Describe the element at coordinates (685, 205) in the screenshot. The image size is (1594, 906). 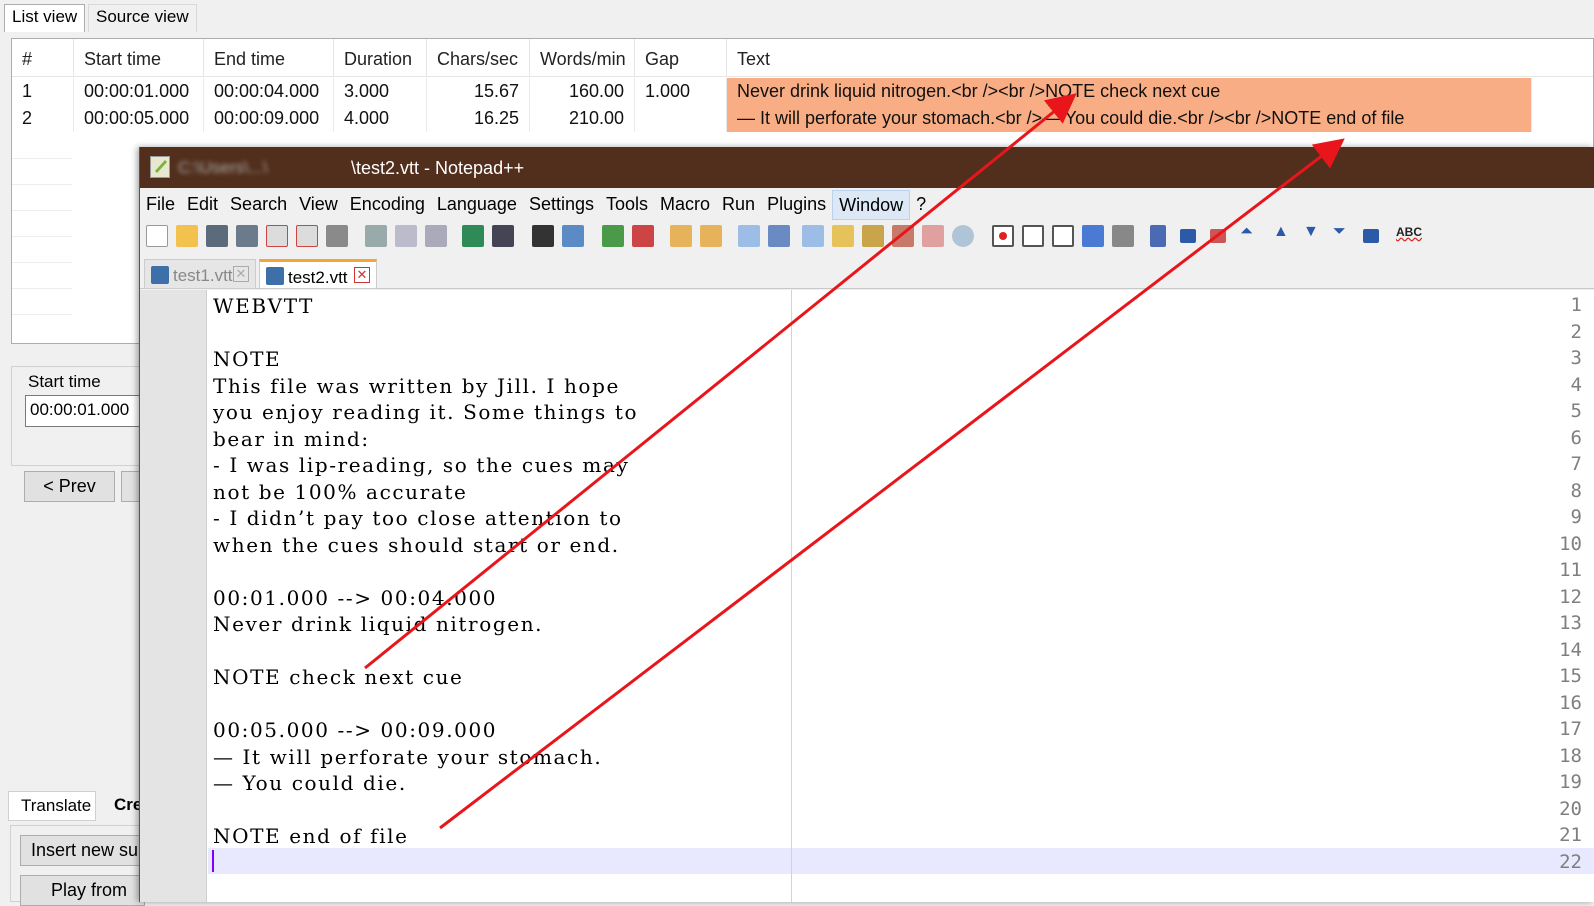
I see `menu-macro: Macro` at that location.